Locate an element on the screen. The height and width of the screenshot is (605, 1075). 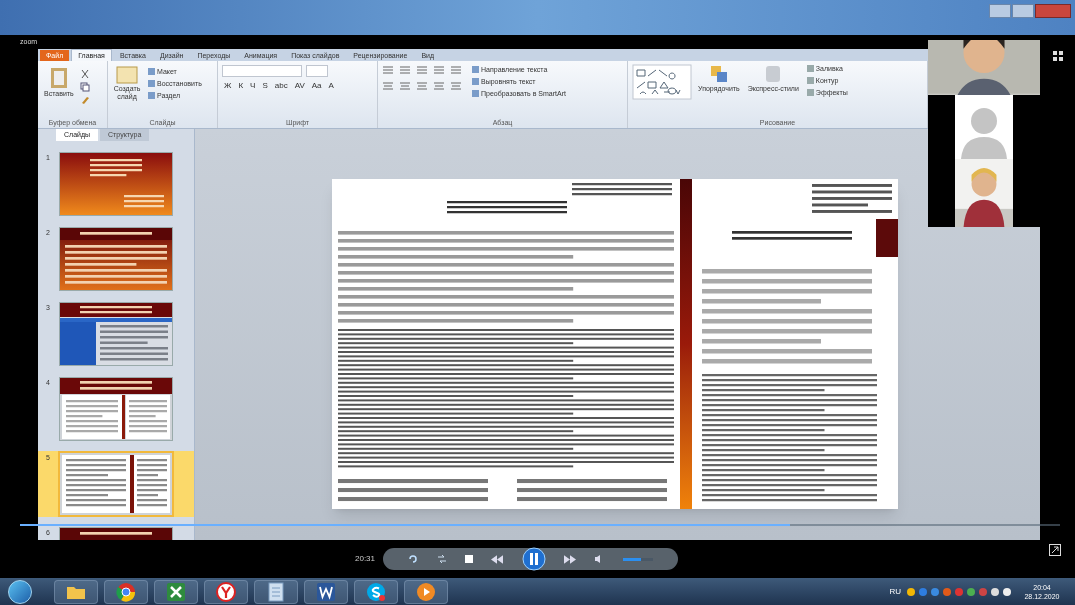
fast-forward-icon is located at coordinates (570, 559).